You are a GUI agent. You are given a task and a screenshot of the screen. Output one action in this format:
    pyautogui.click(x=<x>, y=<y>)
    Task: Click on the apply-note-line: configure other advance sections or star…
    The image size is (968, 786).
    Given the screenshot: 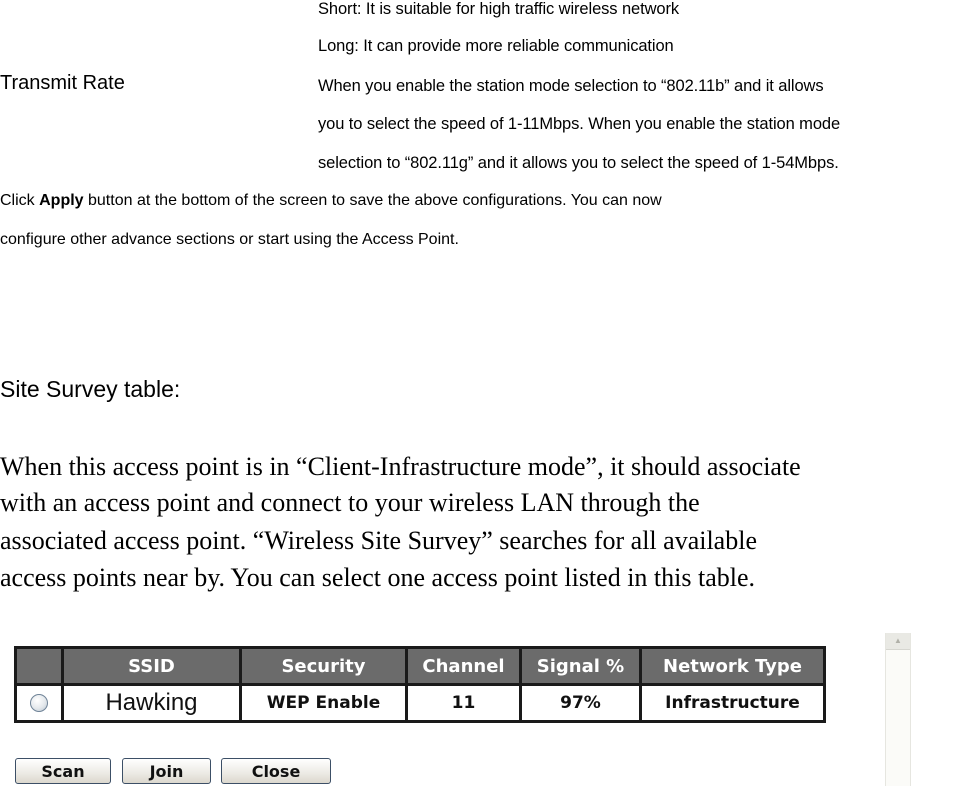 What is the action you would take?
    pyautogui.click(x=229, y=239)
    